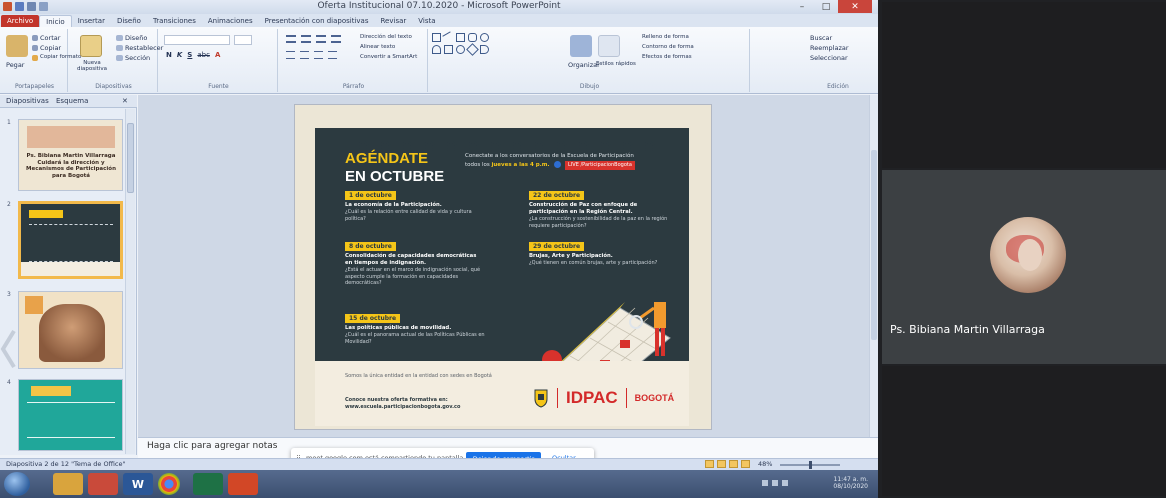  What do you see at coordinates (137, 58) in the screenshot?
I see `section-button: Sección` at bounding box center [137, 58].